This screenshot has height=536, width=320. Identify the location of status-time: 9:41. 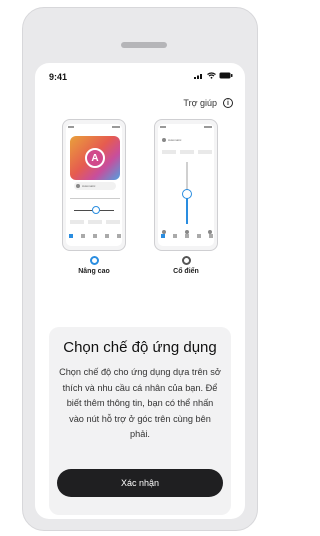
(58, 77).